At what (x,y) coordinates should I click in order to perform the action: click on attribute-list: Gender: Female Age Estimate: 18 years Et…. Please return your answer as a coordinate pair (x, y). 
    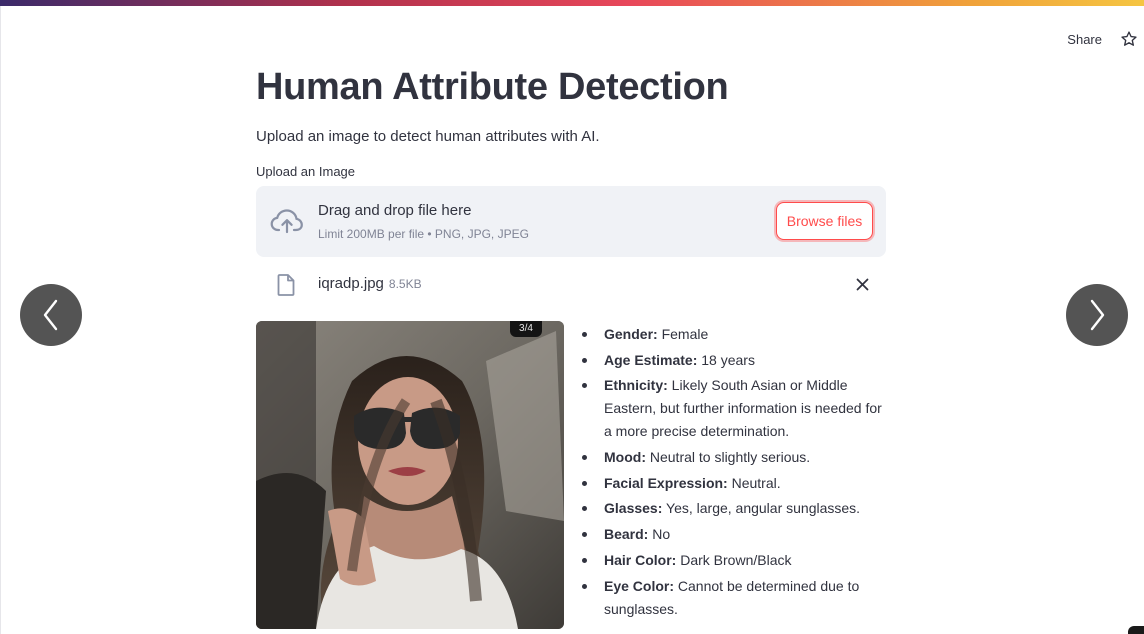
    Looking at the image, I should click on (737, 473).